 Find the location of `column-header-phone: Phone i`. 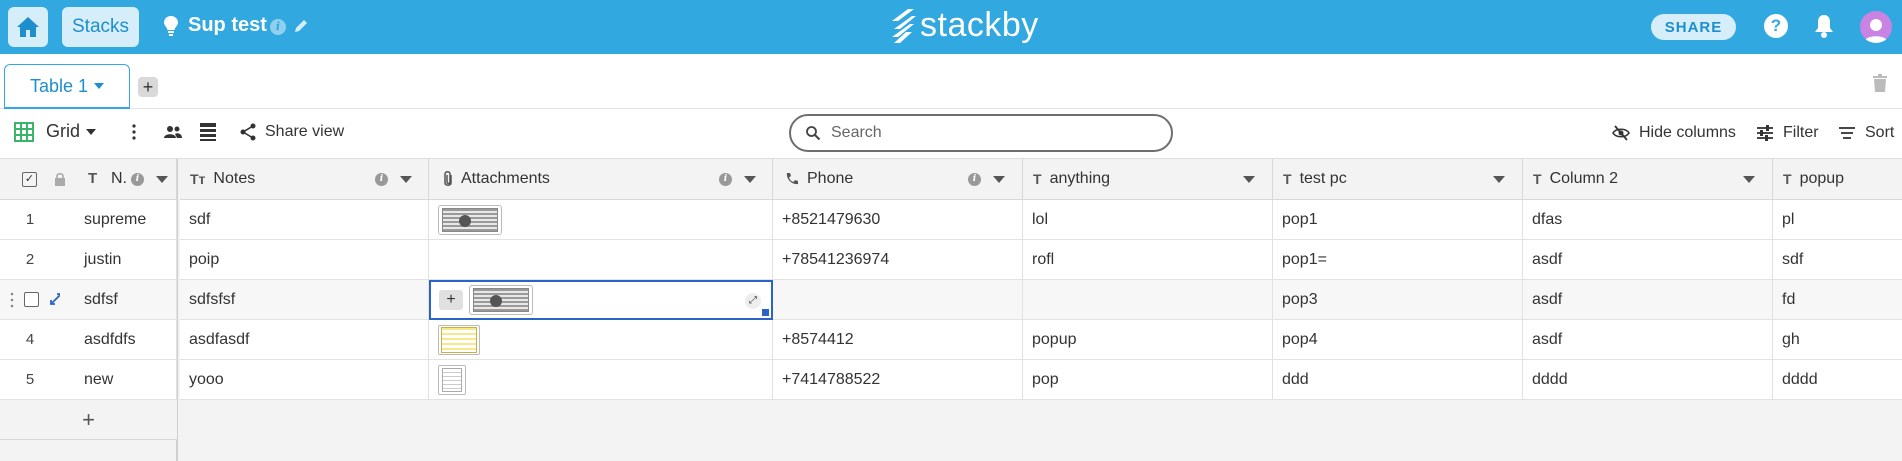

column-header-phone: Phone i is located at coordinates (898, 179).